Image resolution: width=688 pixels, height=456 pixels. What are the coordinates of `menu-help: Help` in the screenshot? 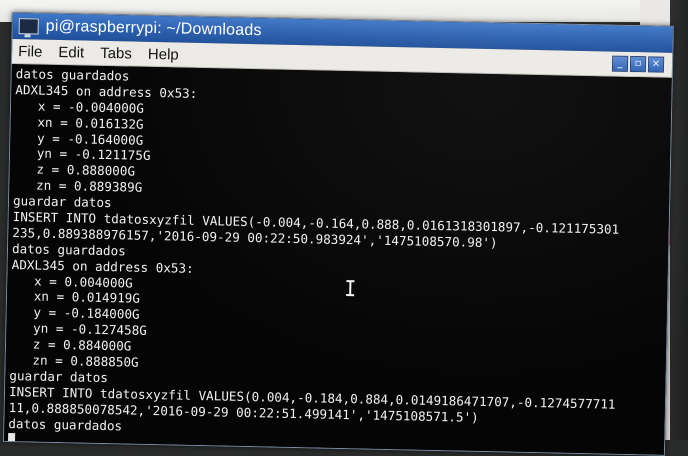 It's located at (163, 54).